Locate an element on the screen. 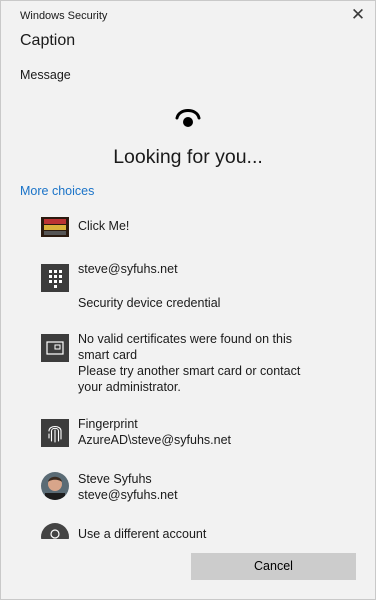 The width and height of the screenshot is (376, 600). fingerprint-label: Fingerprint is located at coordinates (108, 424).